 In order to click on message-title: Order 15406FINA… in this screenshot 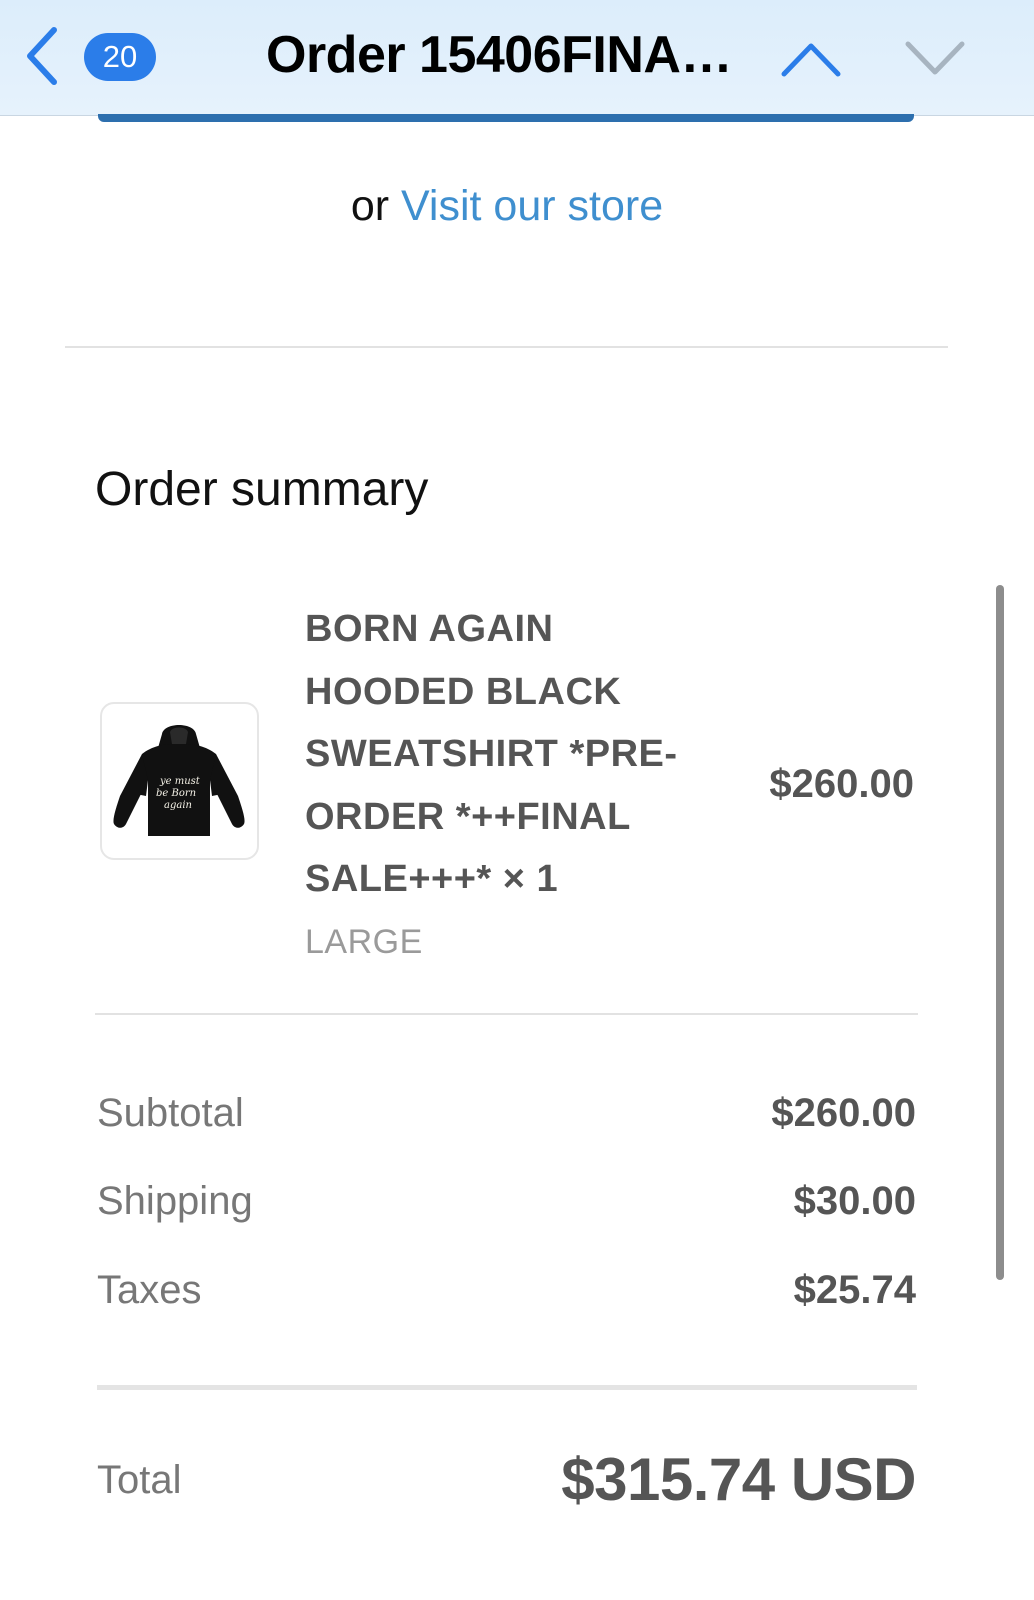, I will do `click(499, 55)`.